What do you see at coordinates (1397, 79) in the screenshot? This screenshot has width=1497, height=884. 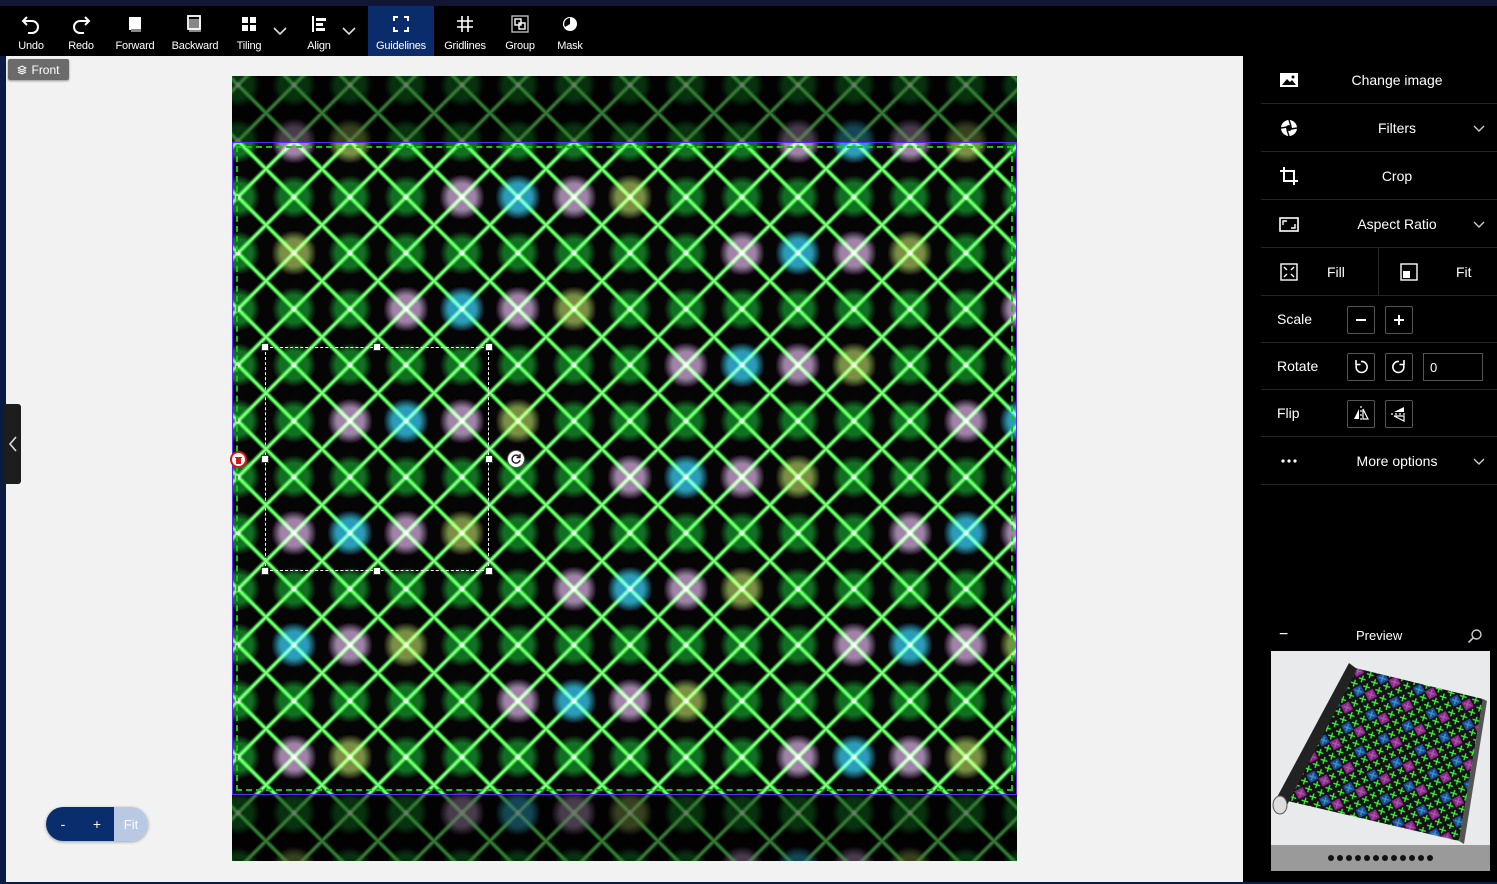 I see `change-image-label: Change image` at bounding box center [1397, 79].